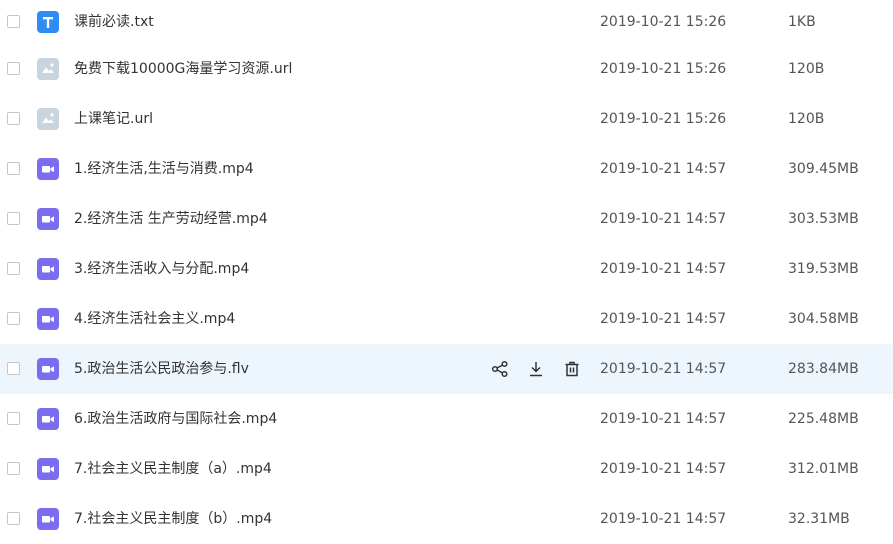  I want to click on file-size: 1KB, so click(802, 22).